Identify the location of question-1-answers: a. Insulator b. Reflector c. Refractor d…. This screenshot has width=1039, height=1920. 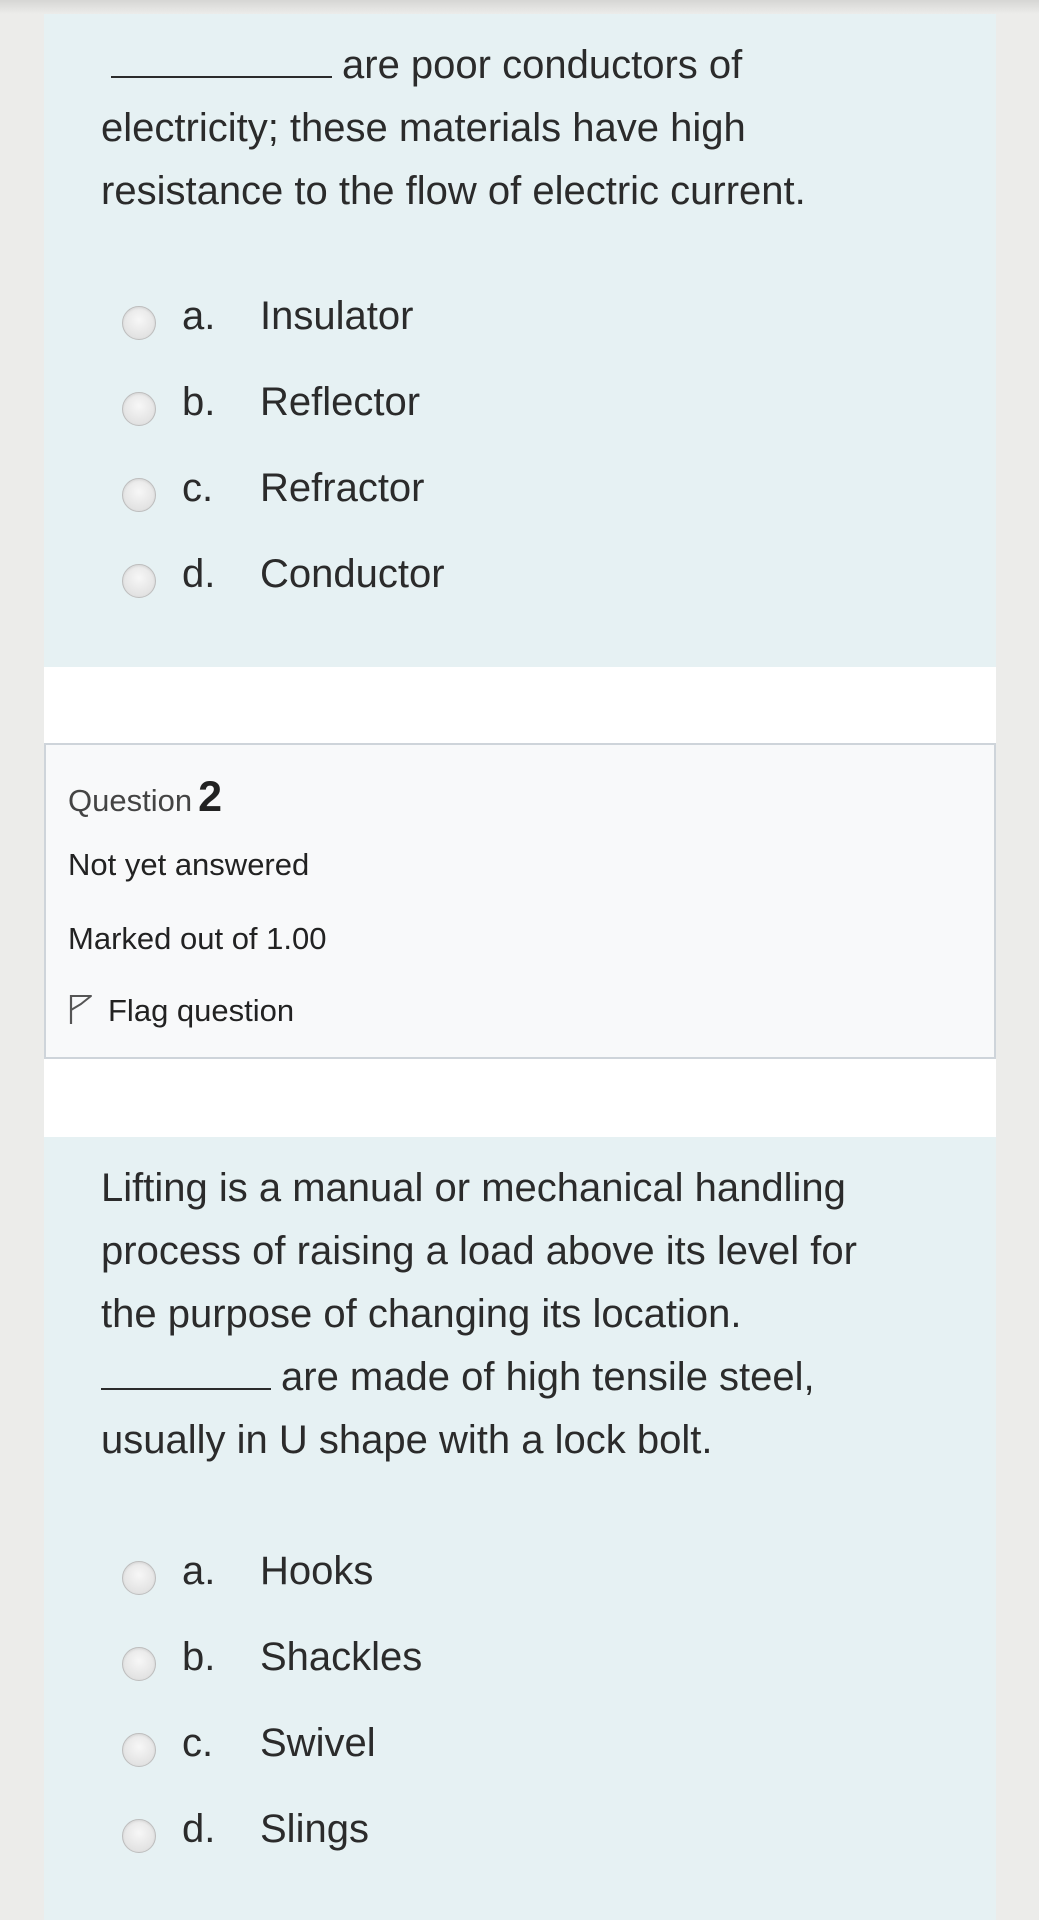
(422, 464).